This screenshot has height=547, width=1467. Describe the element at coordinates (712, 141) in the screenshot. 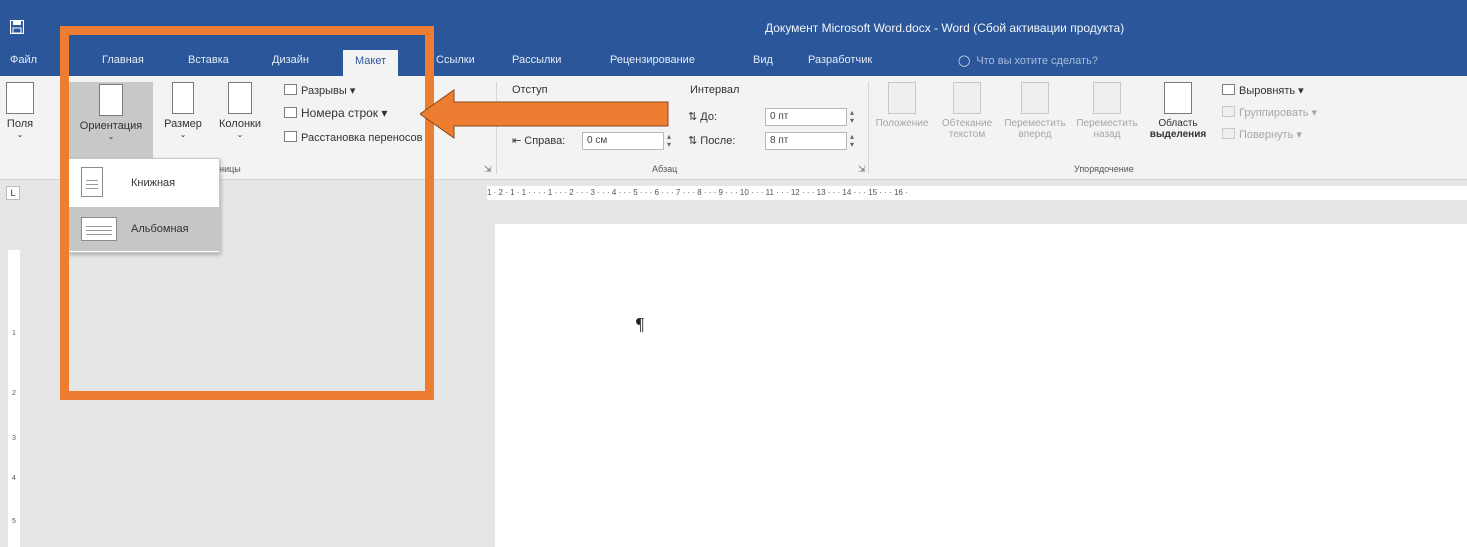

I see `spacing-after: ⇅ После:` at that location.